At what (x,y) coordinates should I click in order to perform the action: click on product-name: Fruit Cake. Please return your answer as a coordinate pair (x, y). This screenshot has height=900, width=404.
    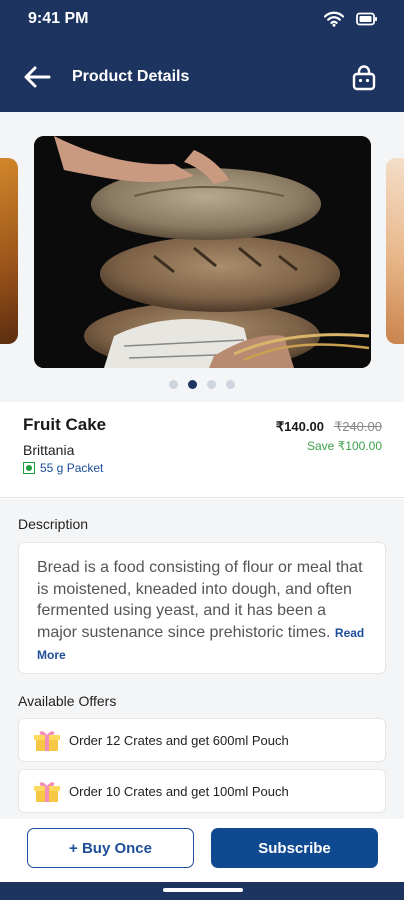
    Looking at the image, I should click on (65, 424).